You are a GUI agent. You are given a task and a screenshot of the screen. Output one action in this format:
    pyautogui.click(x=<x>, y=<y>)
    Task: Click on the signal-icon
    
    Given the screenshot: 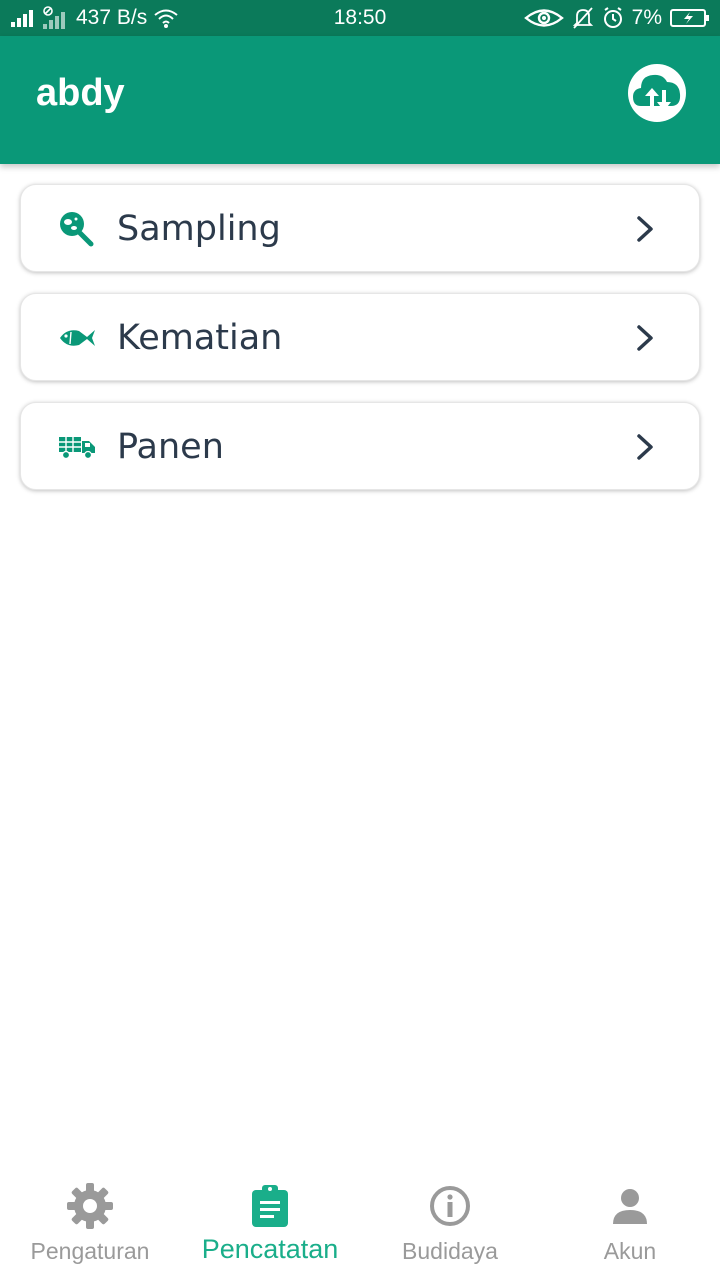 What is the action you would take?
    pyautogui.click(x=22, y=18)
    